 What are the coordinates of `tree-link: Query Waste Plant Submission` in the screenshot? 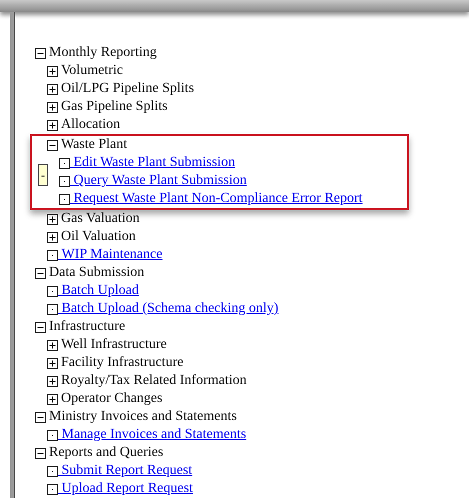 It's located at (158, 181).